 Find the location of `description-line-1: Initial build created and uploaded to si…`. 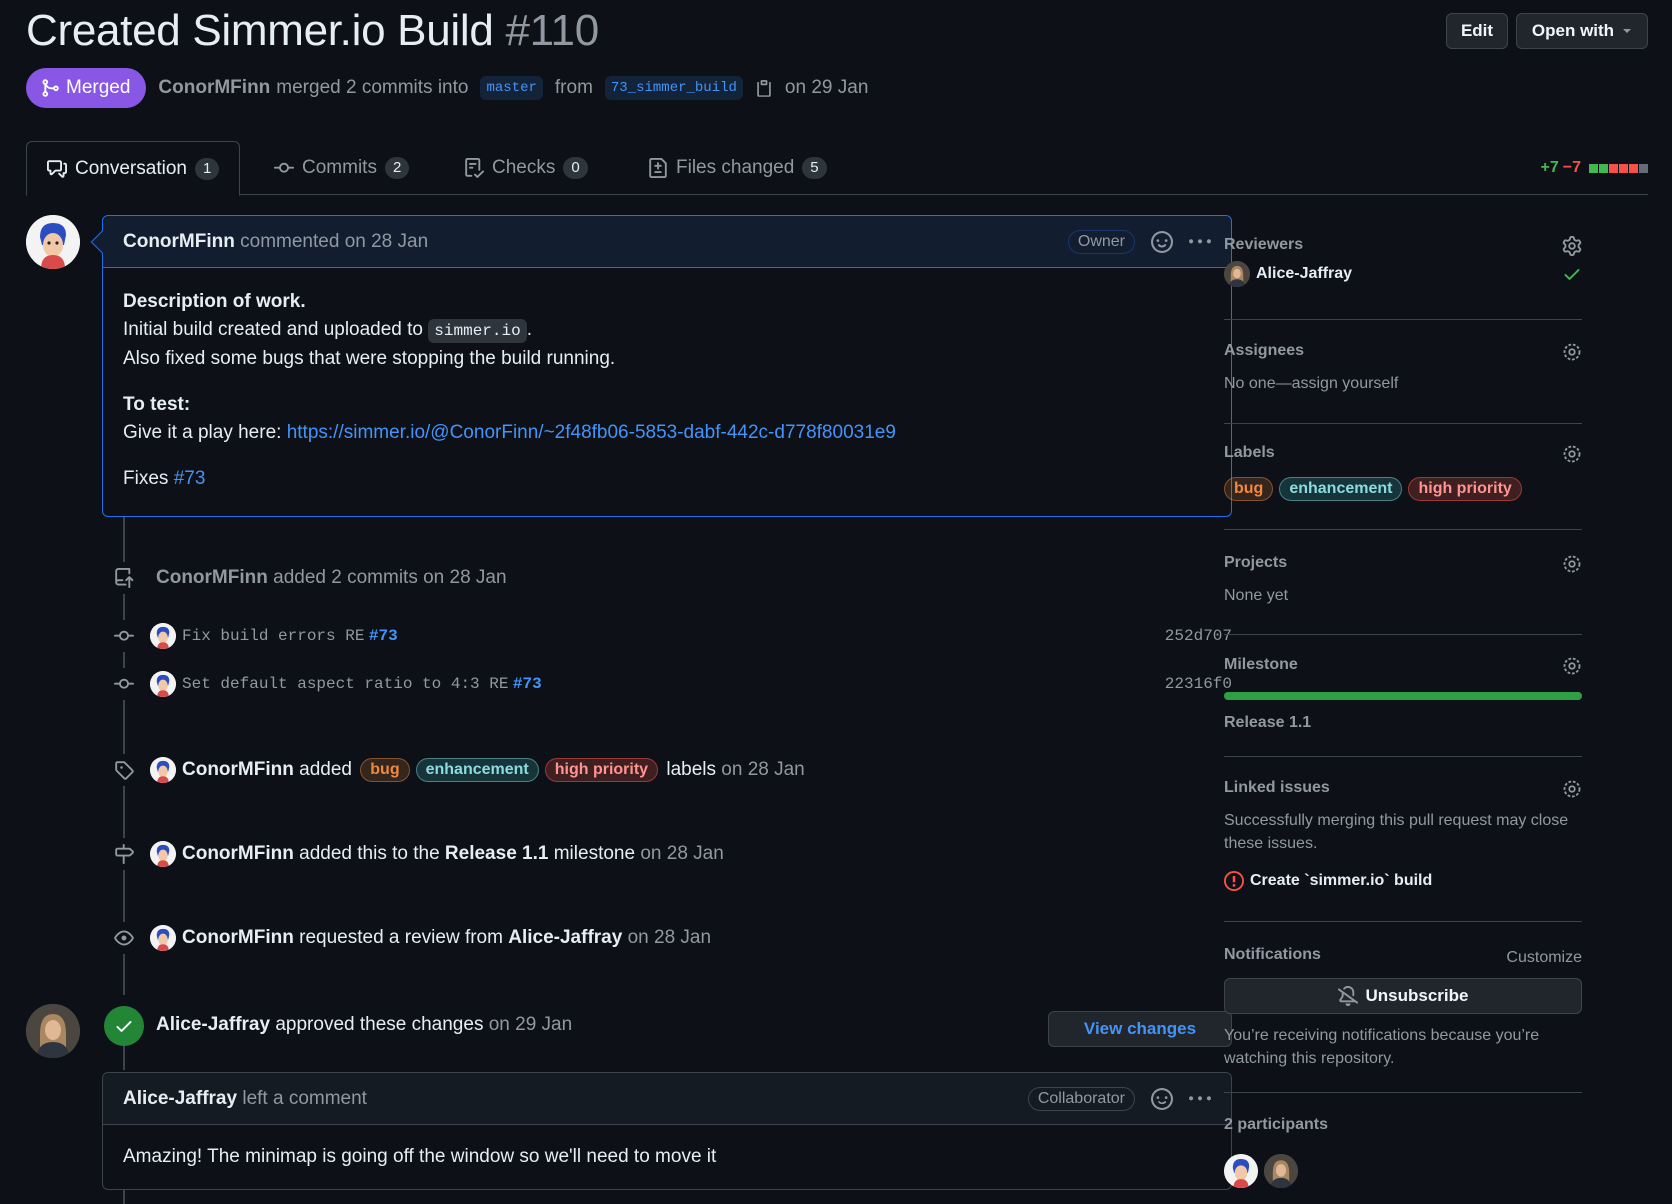

description-line-1: Initial build created and uploaded to si… is located at coordinates (667, 330).